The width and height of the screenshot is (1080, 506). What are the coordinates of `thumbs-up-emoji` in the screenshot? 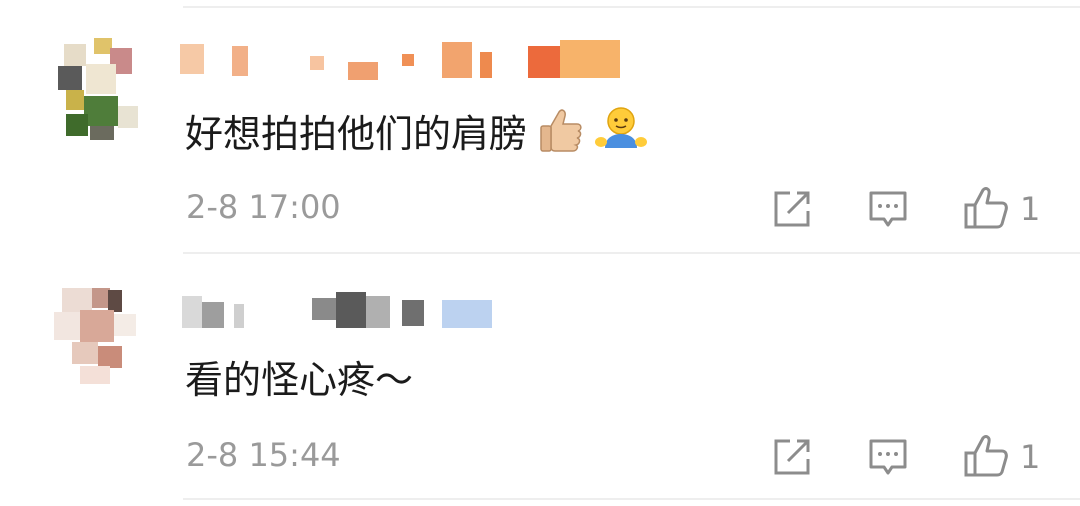 It's located at (560, 136).